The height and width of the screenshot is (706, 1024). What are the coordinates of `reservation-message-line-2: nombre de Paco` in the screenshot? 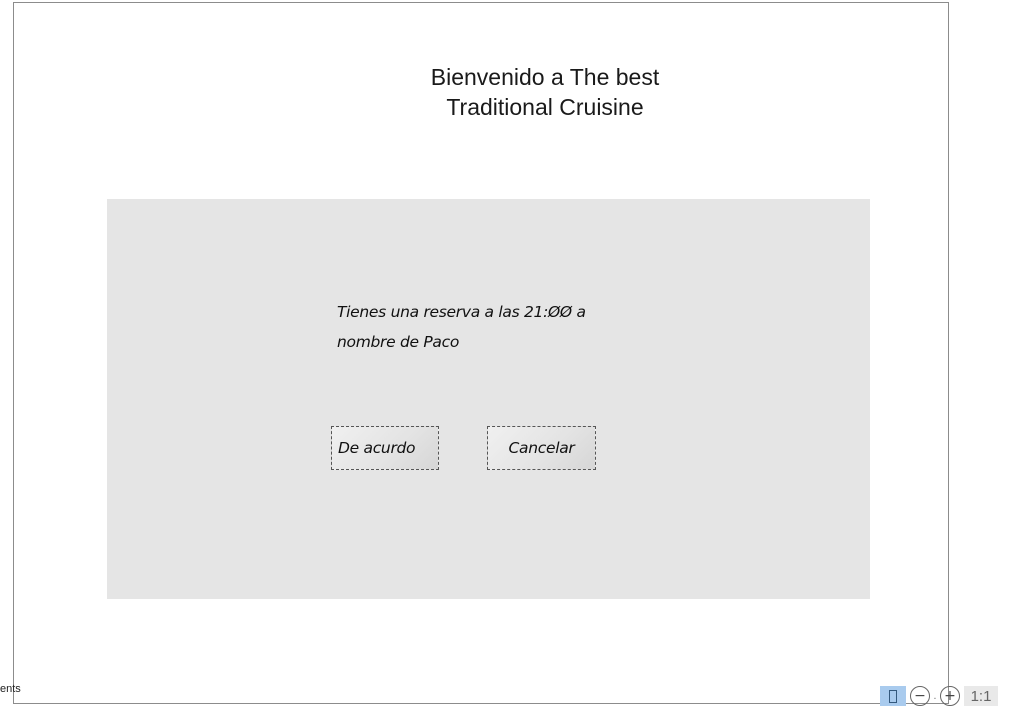 It's located at (398, 342).